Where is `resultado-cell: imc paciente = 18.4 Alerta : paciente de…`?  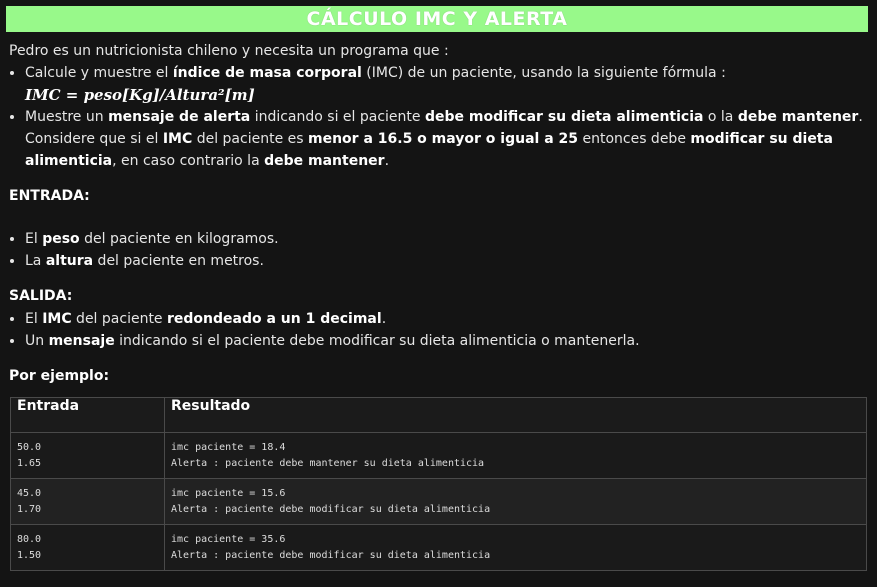
resultado-cell: imc paciente = 18.4 Alerta : paciente de… is located at coordinates (515, 455).